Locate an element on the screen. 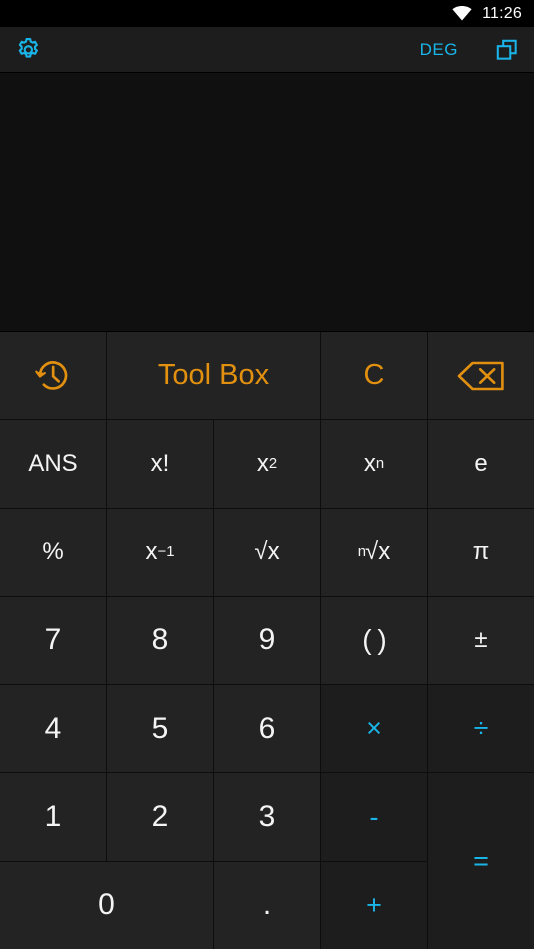 This screenshot has height=949, width=534. digit-1-key: 1 is located at coordinates (53, 817).